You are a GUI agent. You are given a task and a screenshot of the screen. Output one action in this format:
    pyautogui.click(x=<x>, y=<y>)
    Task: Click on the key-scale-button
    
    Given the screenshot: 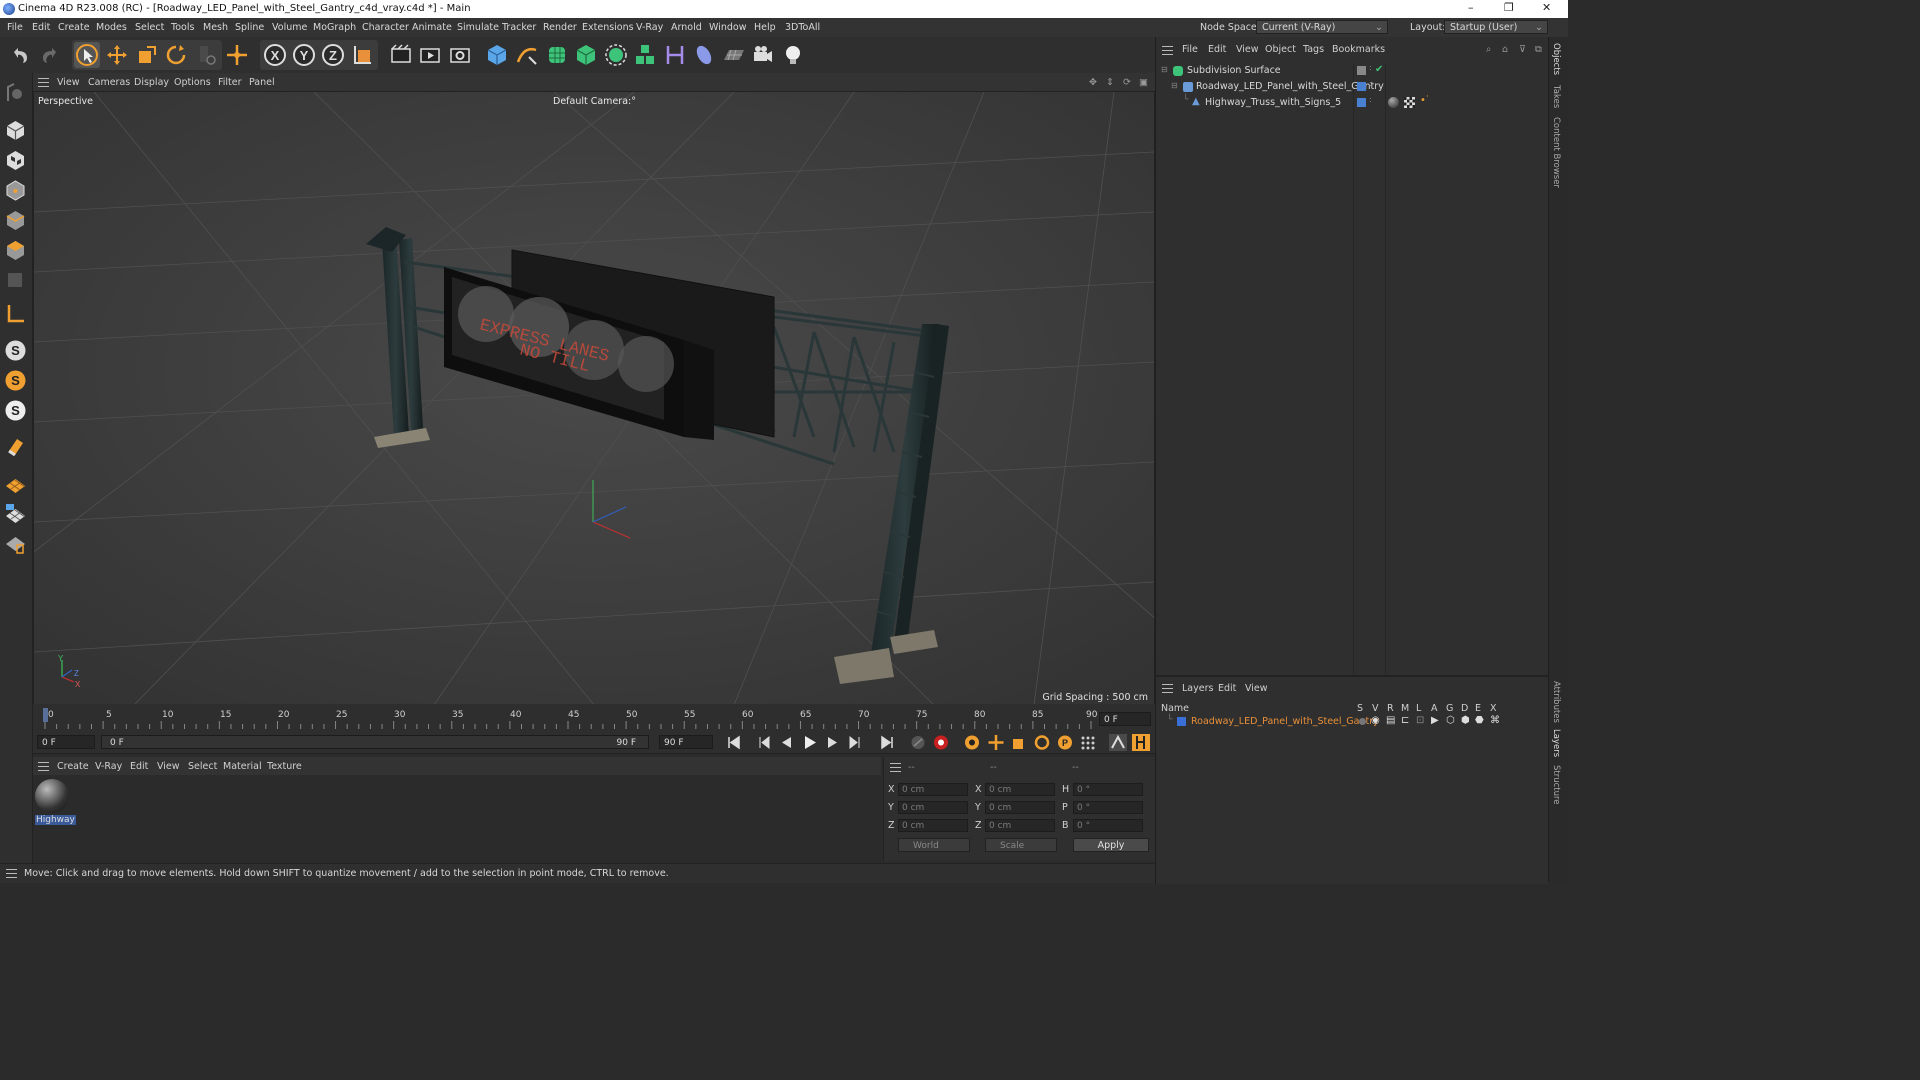 What is the action you would take?
    pyautogui.click(x=1019, y=742)
    